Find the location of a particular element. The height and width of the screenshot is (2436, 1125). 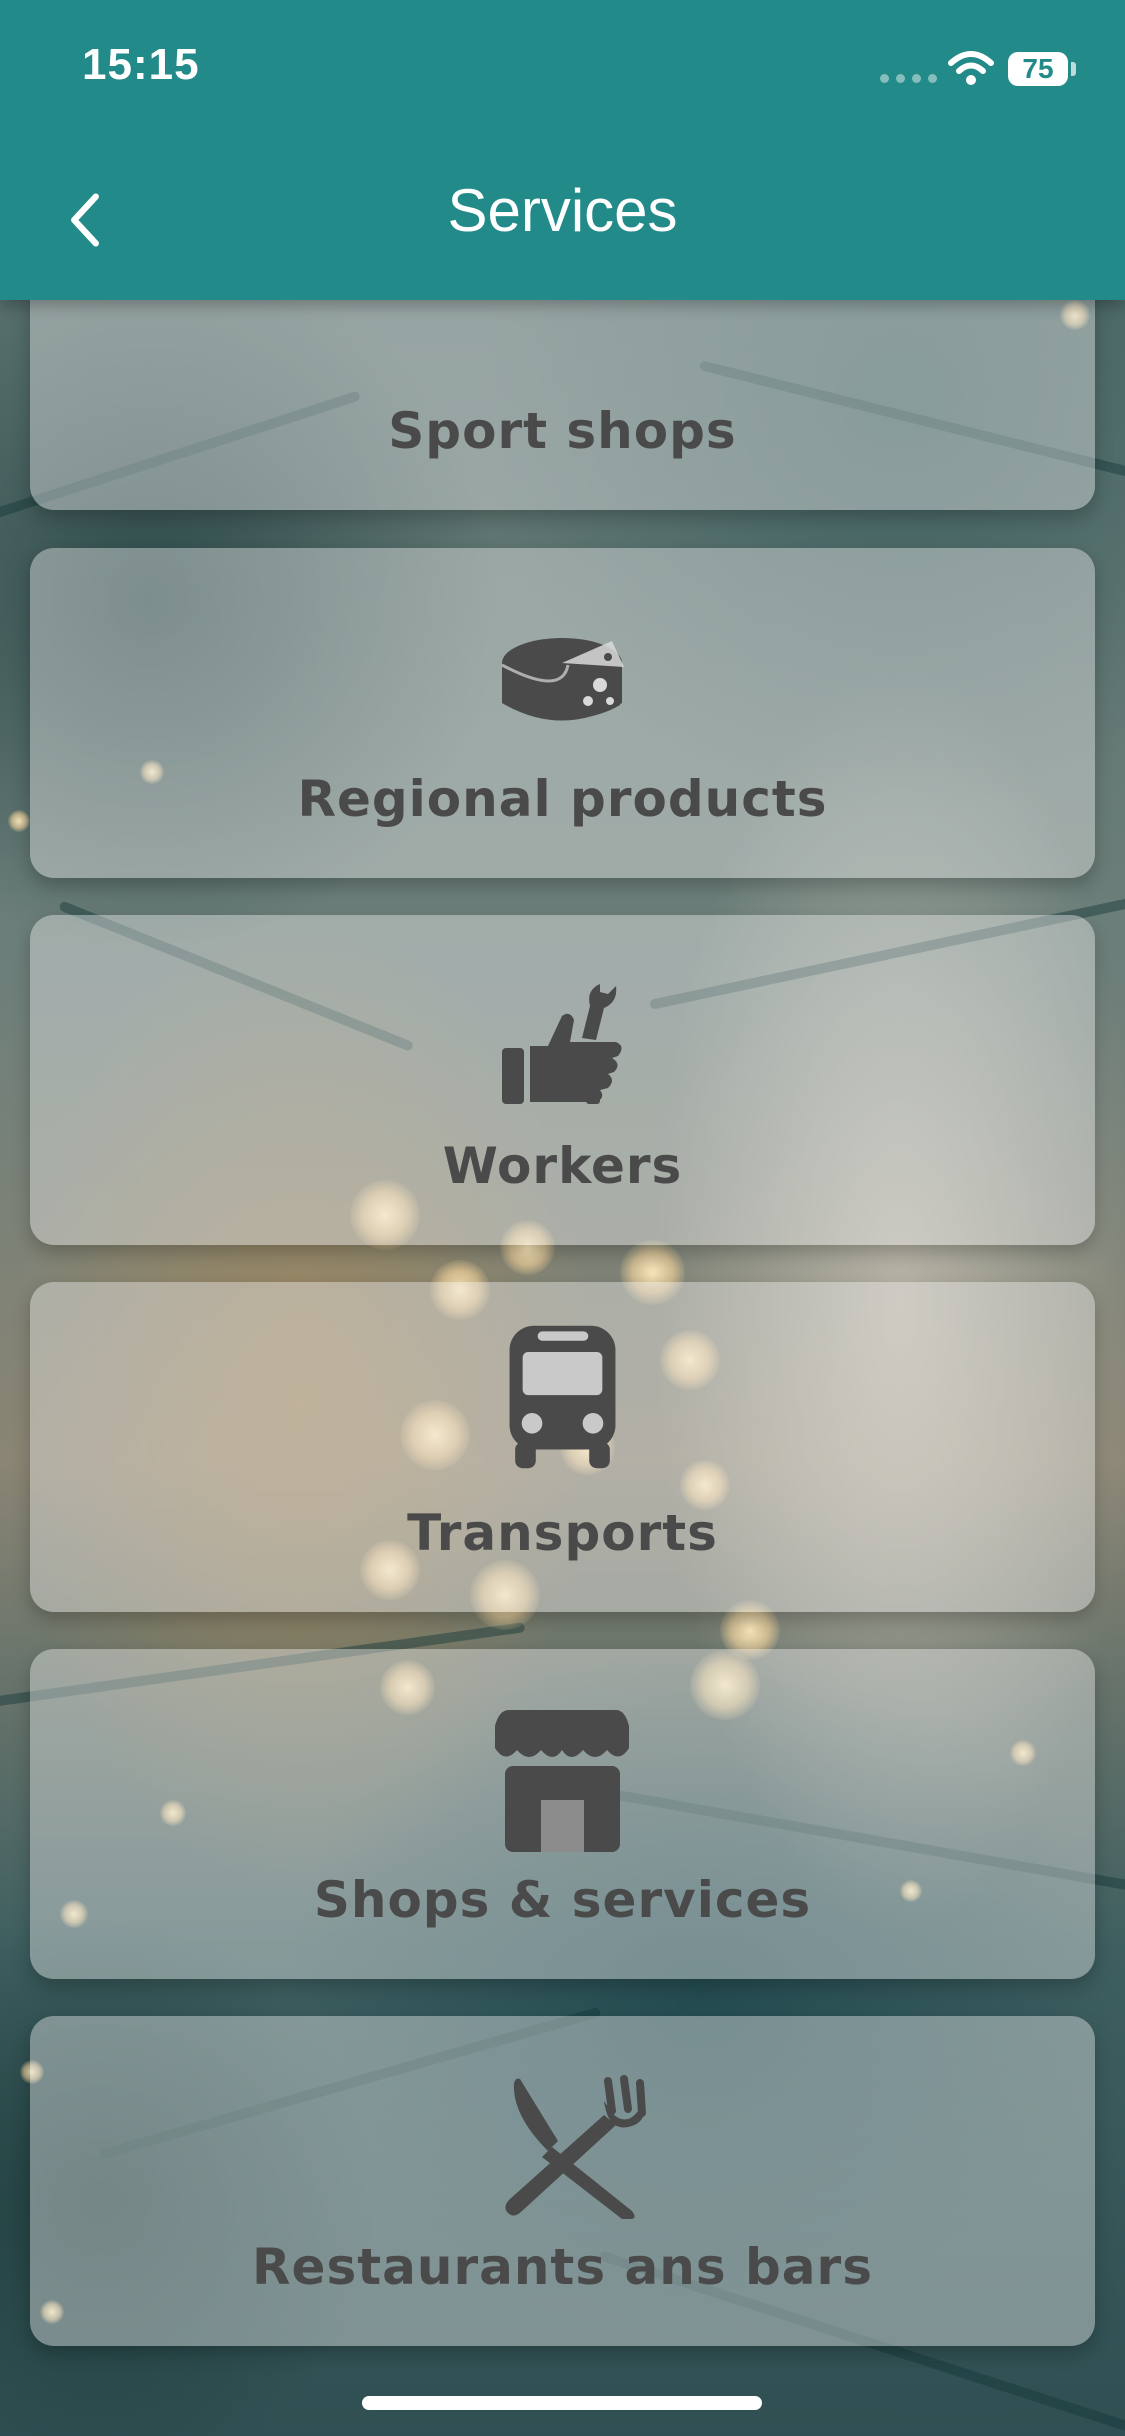

cheese-icon is located at coordinates (562, 675).